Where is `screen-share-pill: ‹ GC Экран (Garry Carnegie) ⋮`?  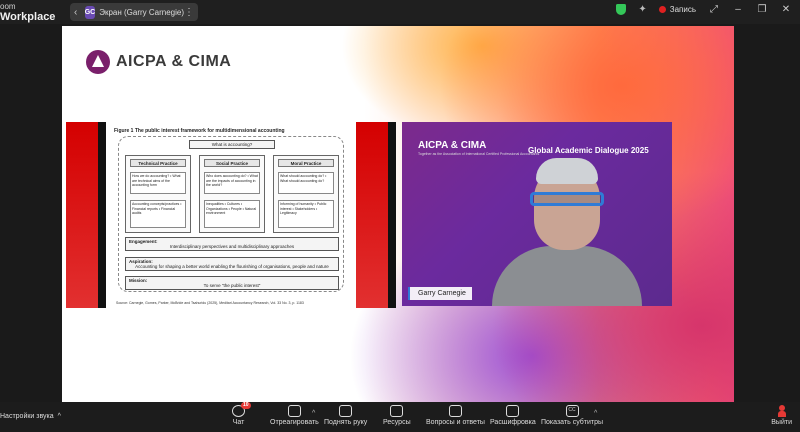
screen-share-pill: ‹ GC Экран (Garry Carnegie) ⋮ is located at coordinates (134, 12).